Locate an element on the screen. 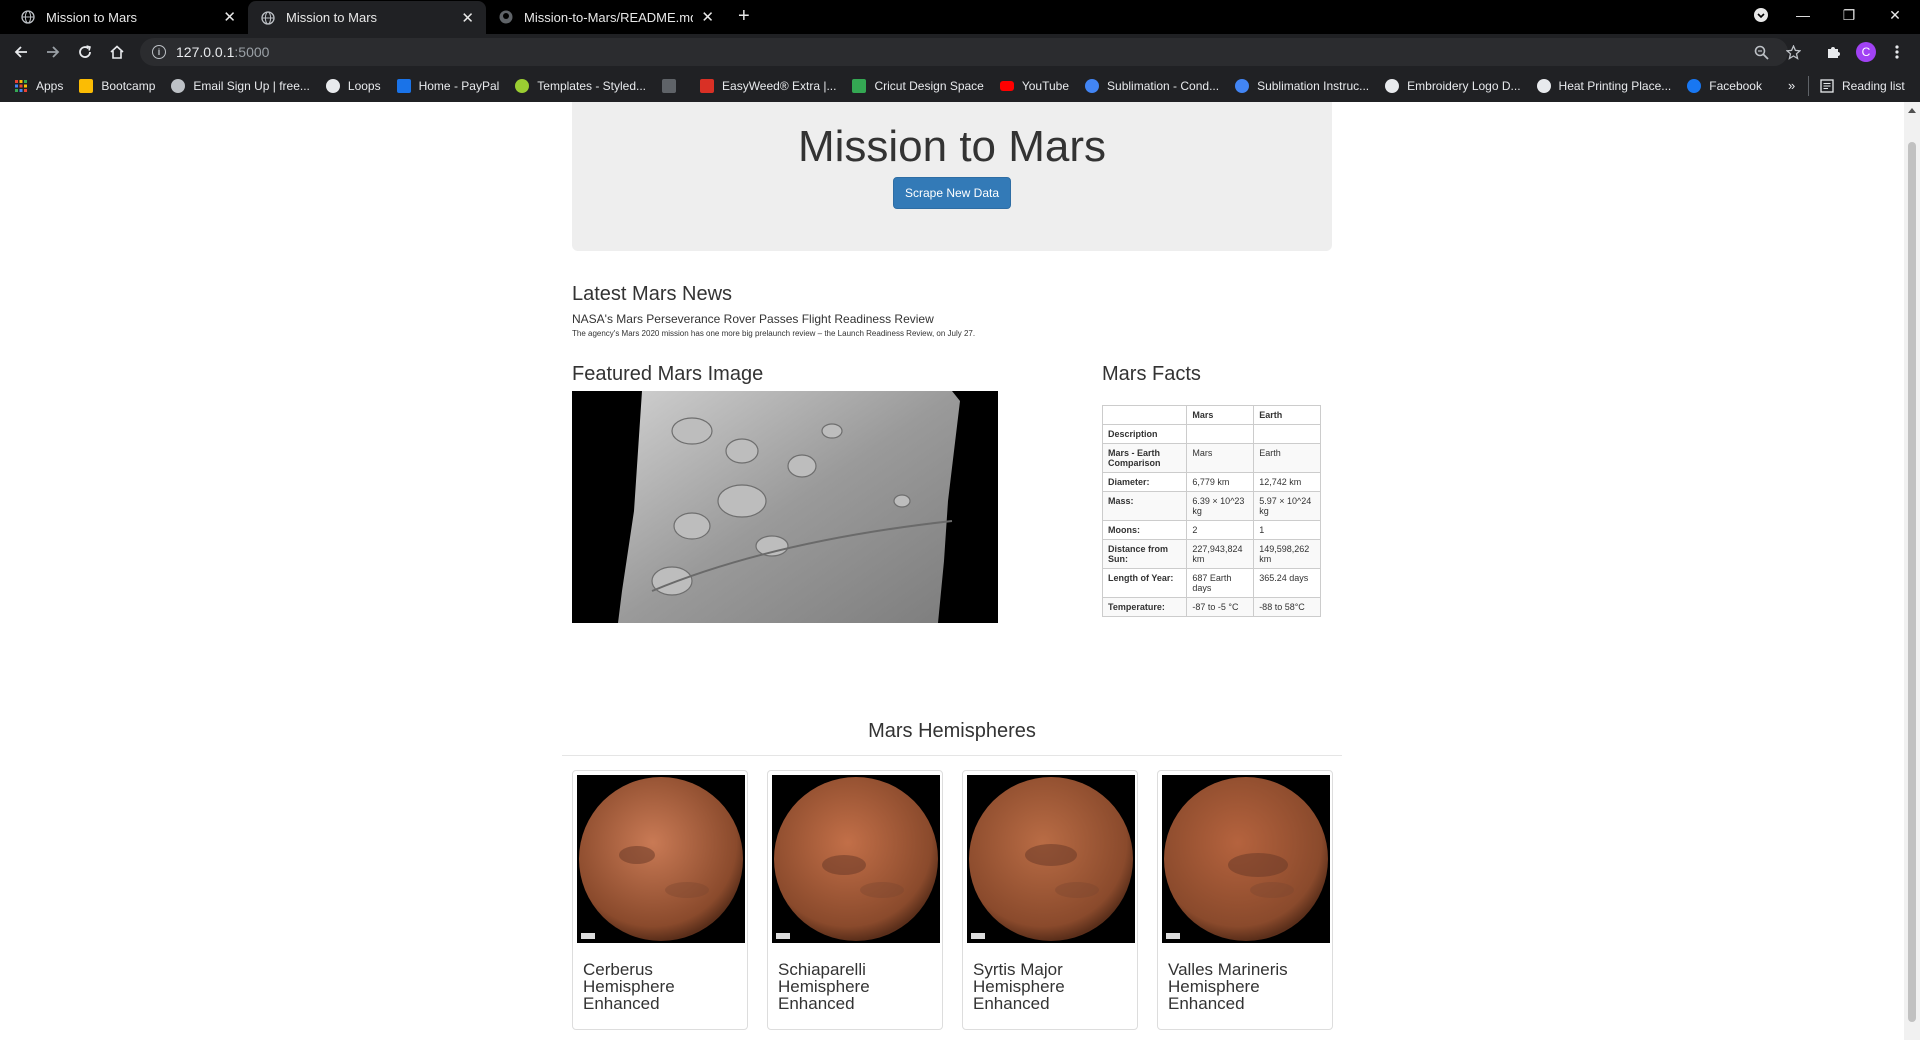  bookmark-item: Cricut Design Space is located at coordinates (918, 86).